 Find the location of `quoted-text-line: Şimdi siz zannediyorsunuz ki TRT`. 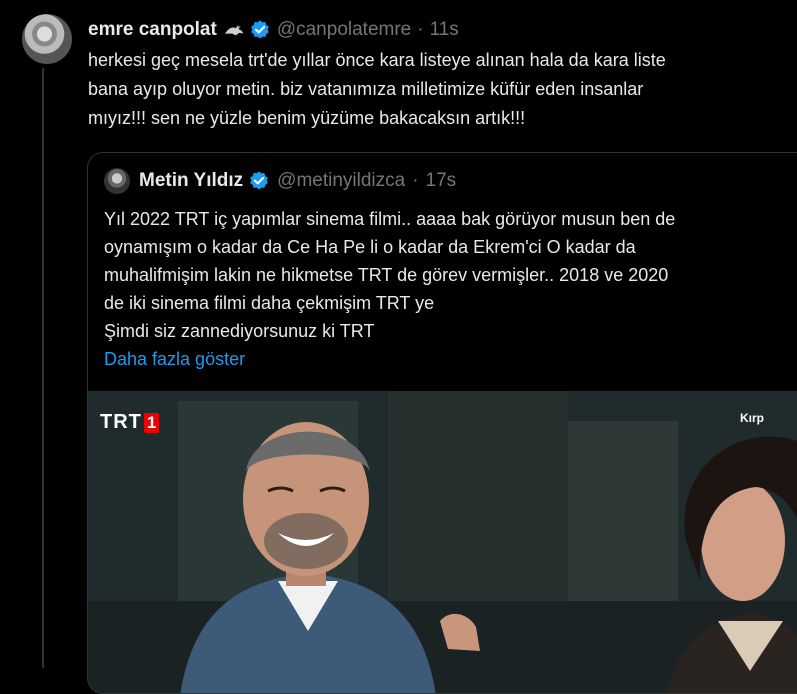

quoted-text-line: Şimdi siz zannediyorsunuz ki TRT is located at coordinates (239, 331).